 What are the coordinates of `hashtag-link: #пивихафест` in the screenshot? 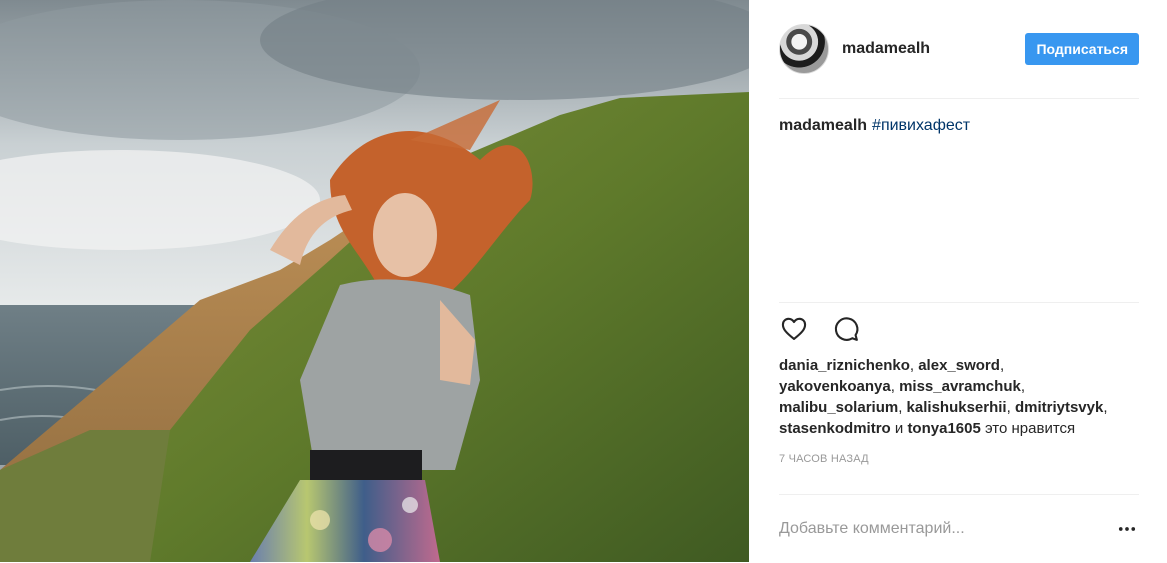 It's located at (921, 125).